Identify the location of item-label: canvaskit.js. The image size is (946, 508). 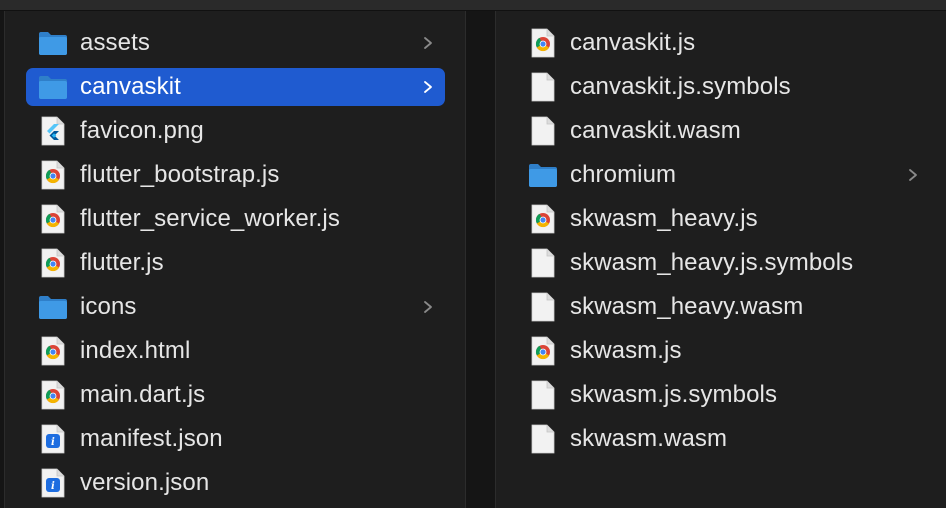
(633, 42).